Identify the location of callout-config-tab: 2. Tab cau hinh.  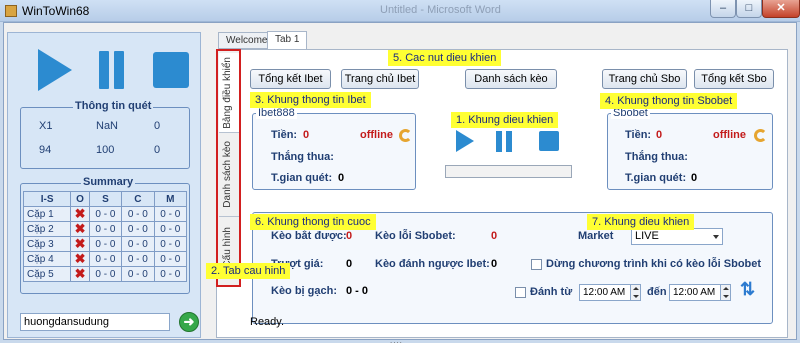
(248, 271).